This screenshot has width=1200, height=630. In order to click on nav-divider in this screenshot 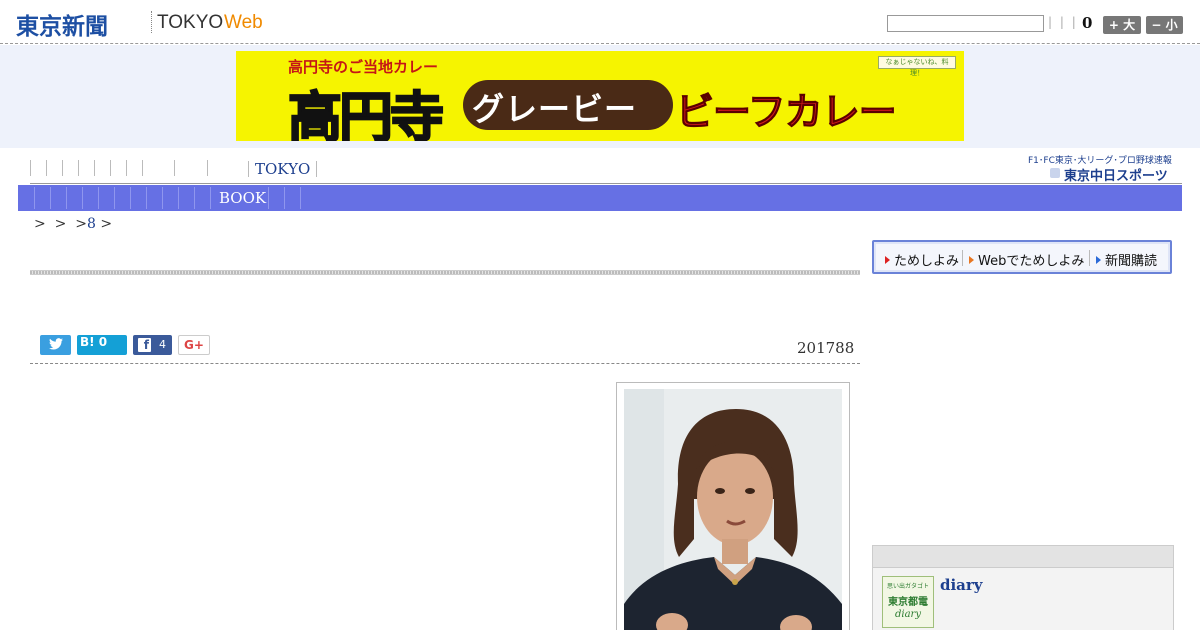, I will do `click(606, 183)`.